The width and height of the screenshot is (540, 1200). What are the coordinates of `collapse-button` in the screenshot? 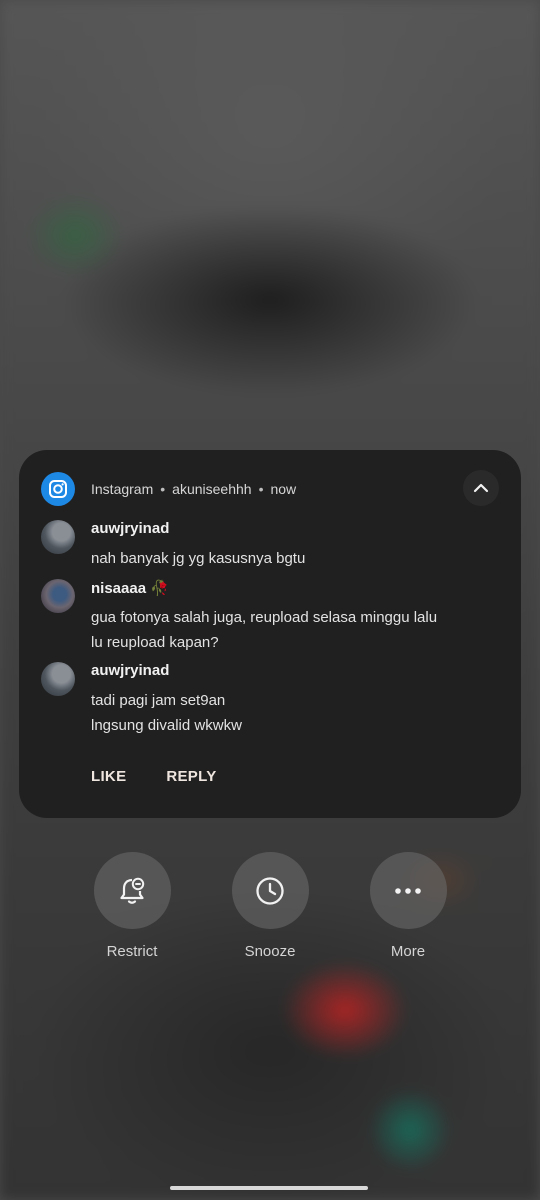 It's located at (481, 488).